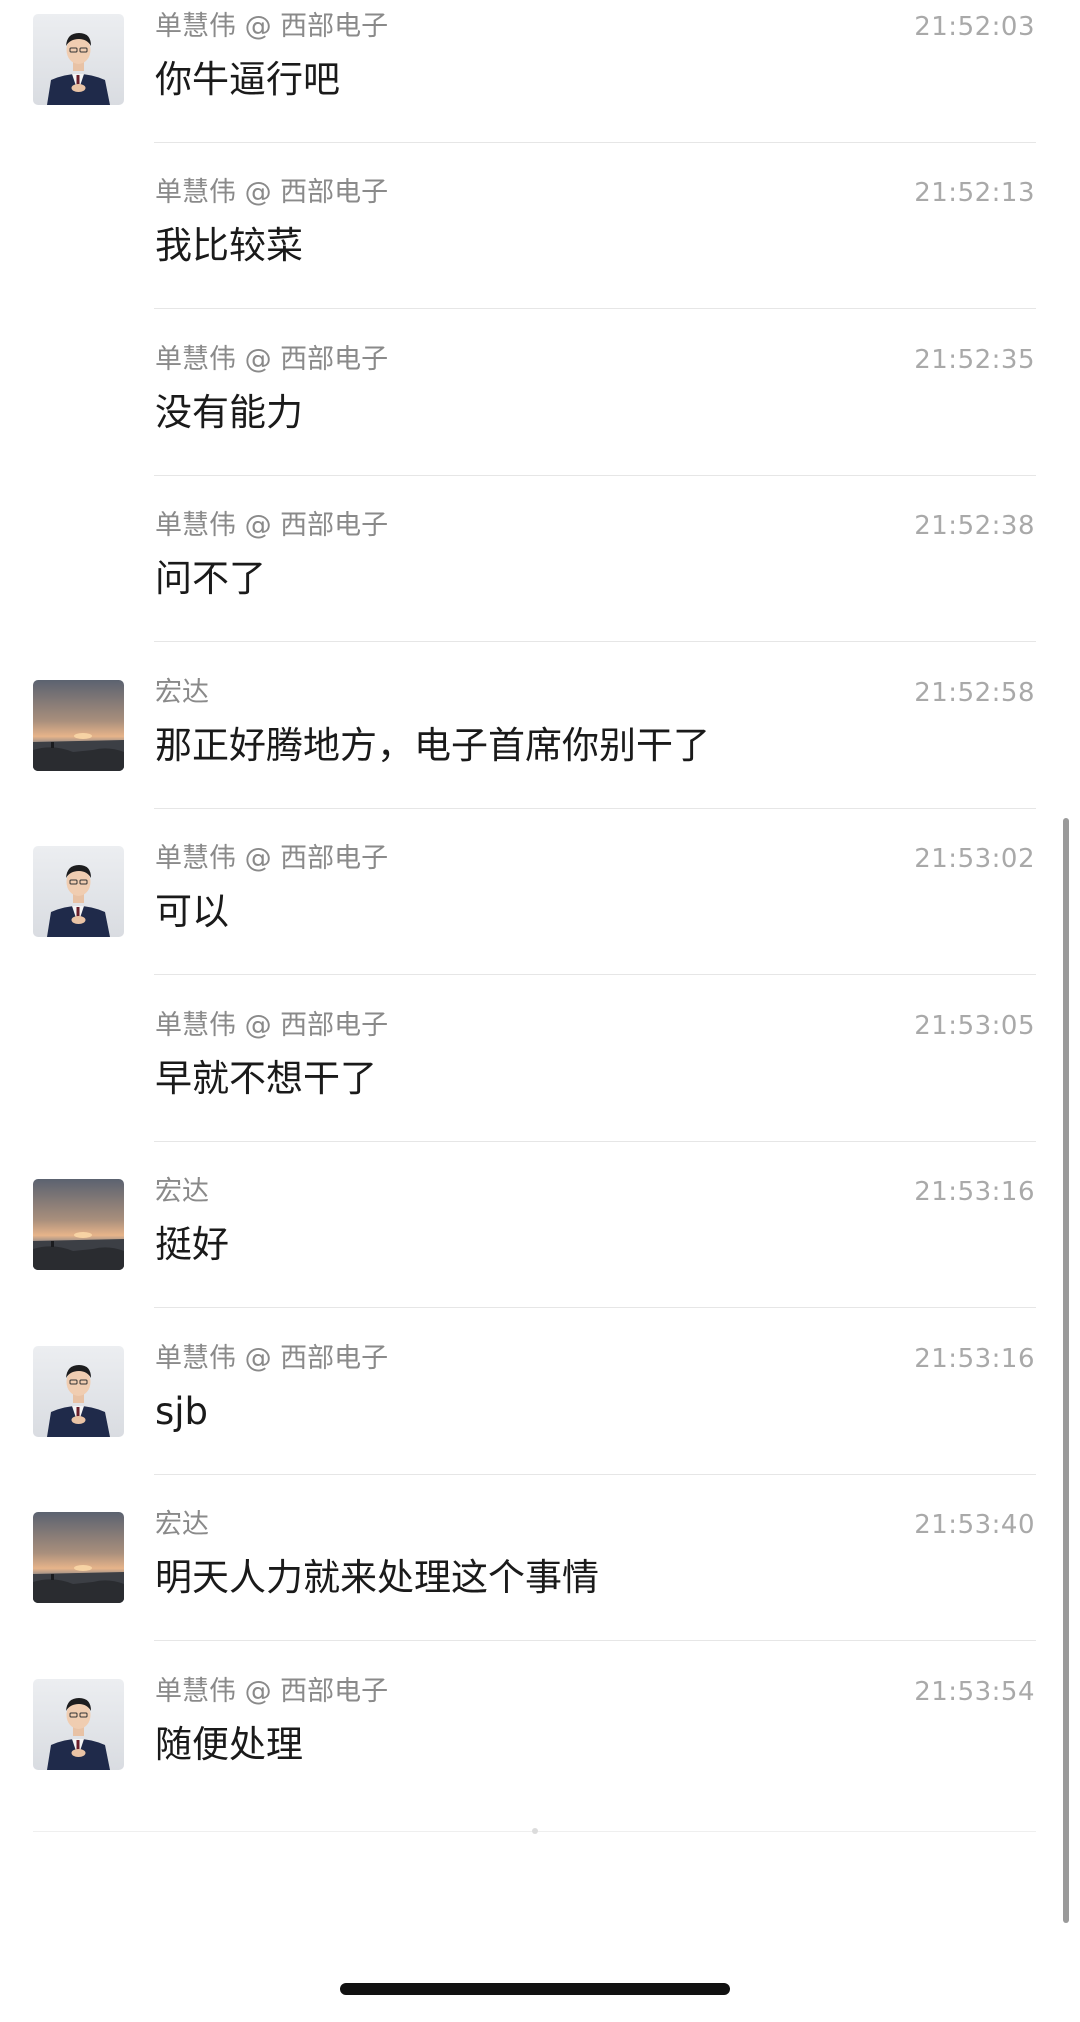 This screenshot has height=2022, width=1080. I want to click on message-text: sjb, so click(181, 1412).